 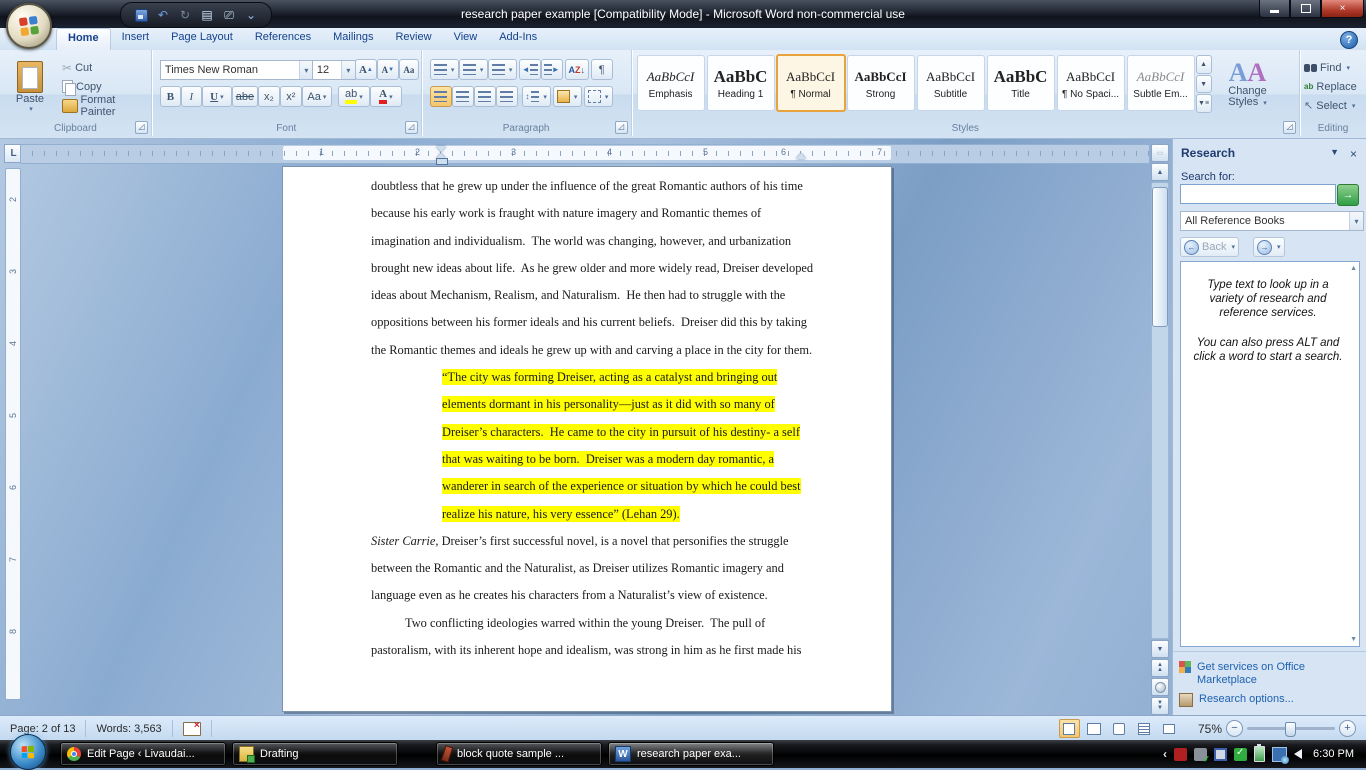 I want to click on office-marketplace-link: Get services on Office Marketplace, so click(x=1269, y=674).